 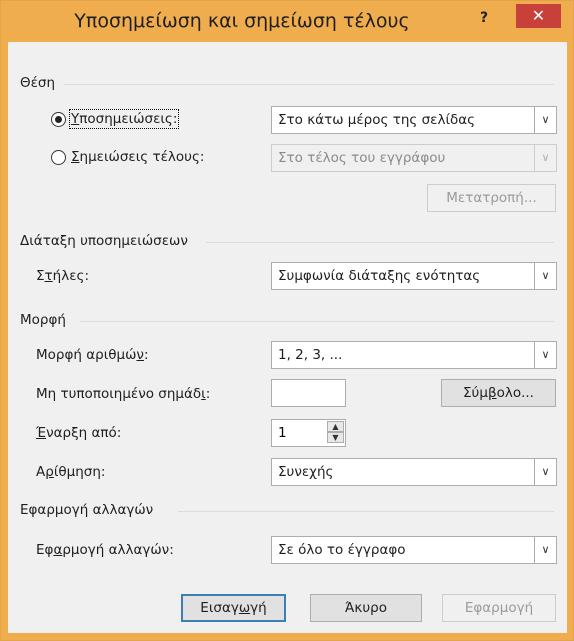 I want to click on apply-changes-label: Εφαρμογή αλλαγών:, so click(x=105, y=550).